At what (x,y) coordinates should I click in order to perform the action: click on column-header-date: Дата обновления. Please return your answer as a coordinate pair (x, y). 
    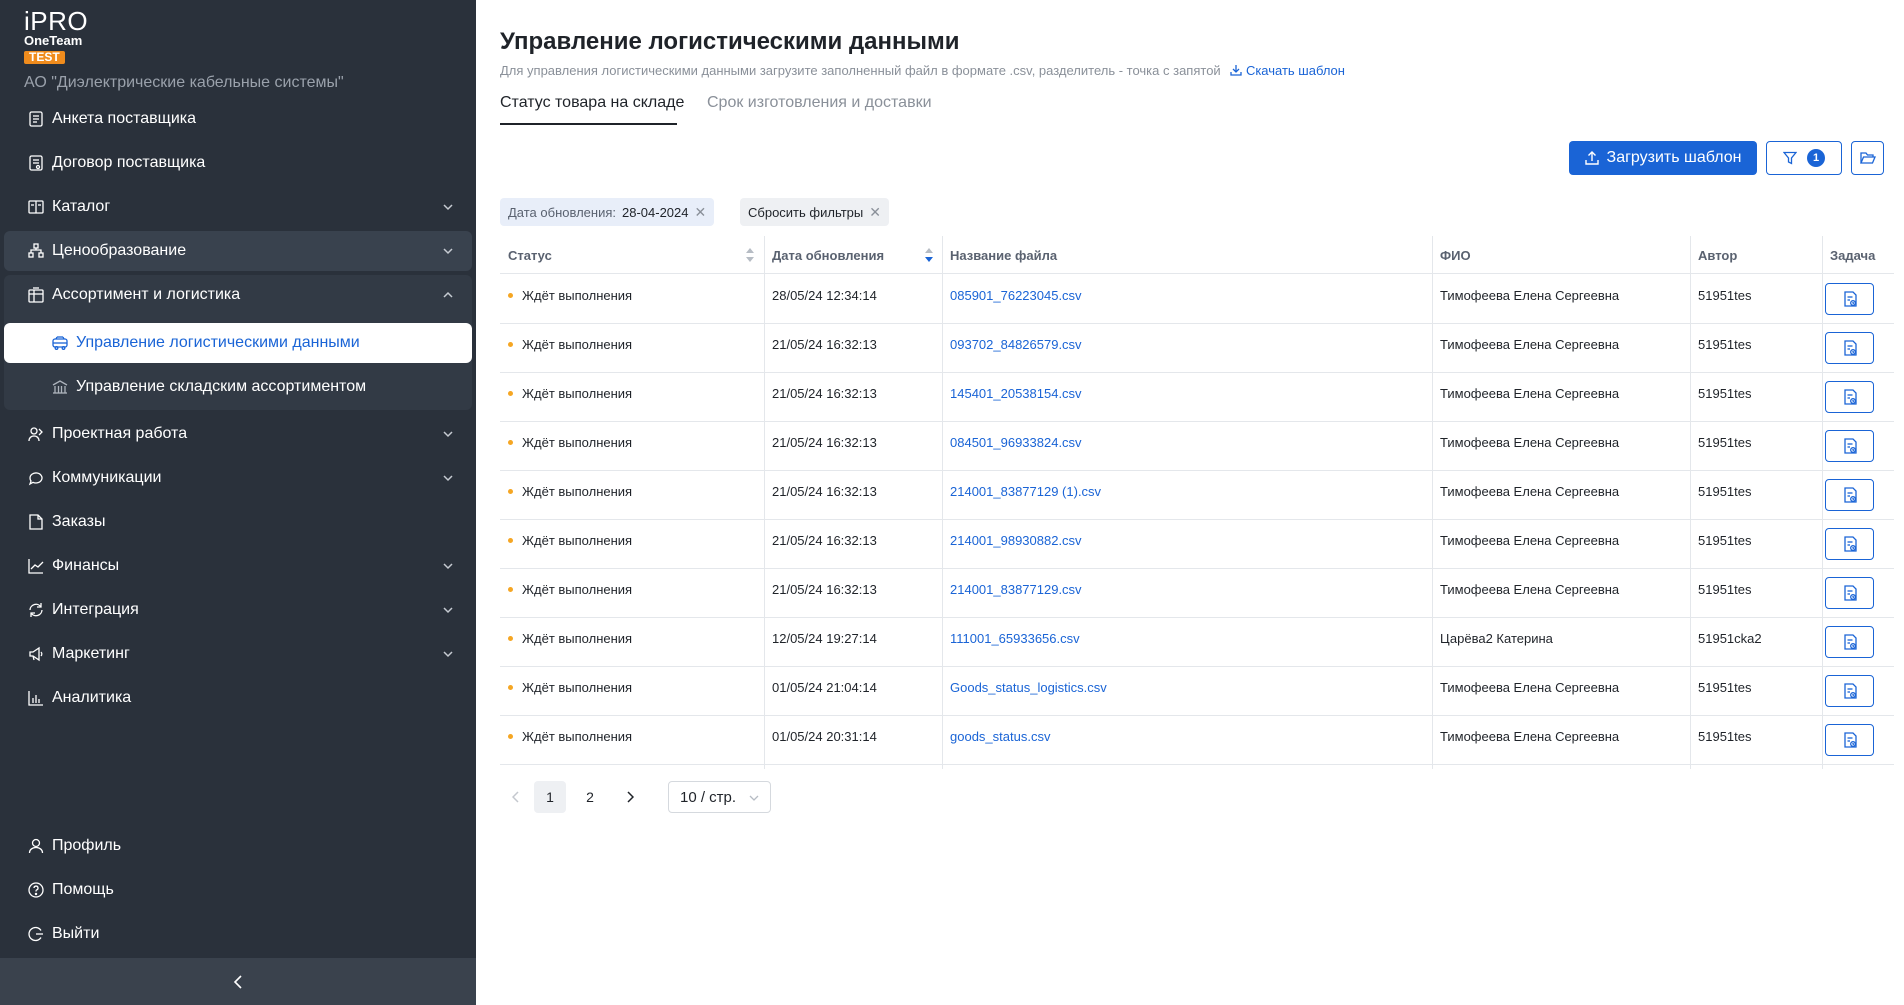
    Looking at the image, I should click on (852, 255).